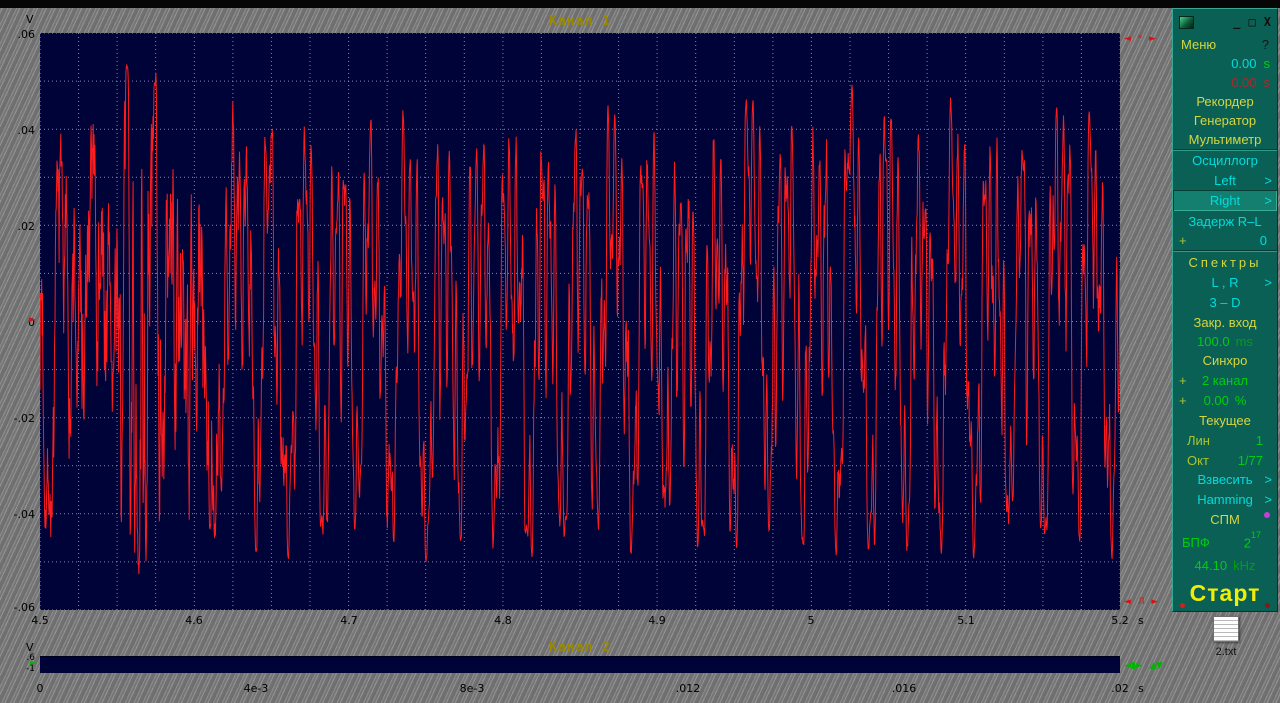 Image resolution: width=1280 pixels, height=703 pixels. Describe the element at coordinates (1244, 82) in the screenshot. I see `time-right-value: 0.00` at that location.